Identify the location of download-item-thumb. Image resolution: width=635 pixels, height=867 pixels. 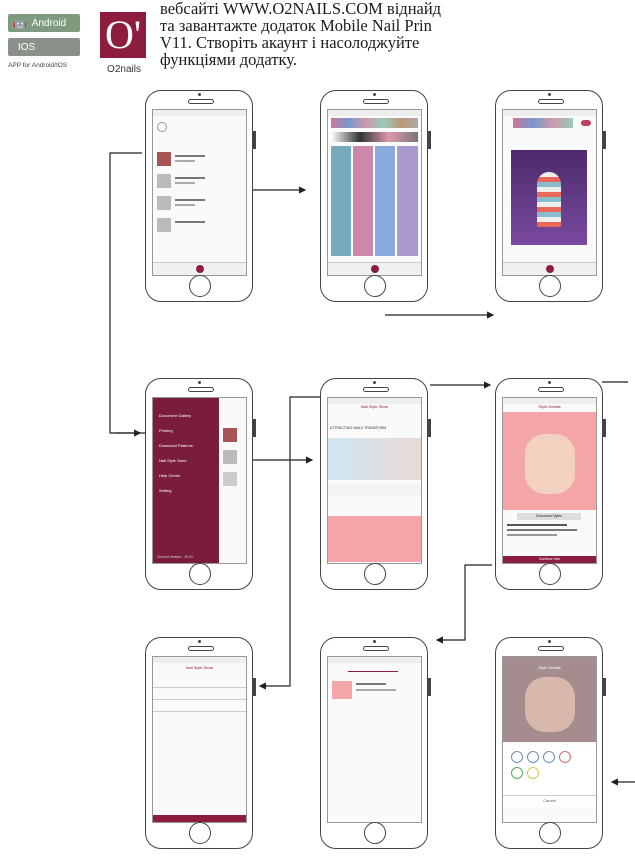
(342, 690).